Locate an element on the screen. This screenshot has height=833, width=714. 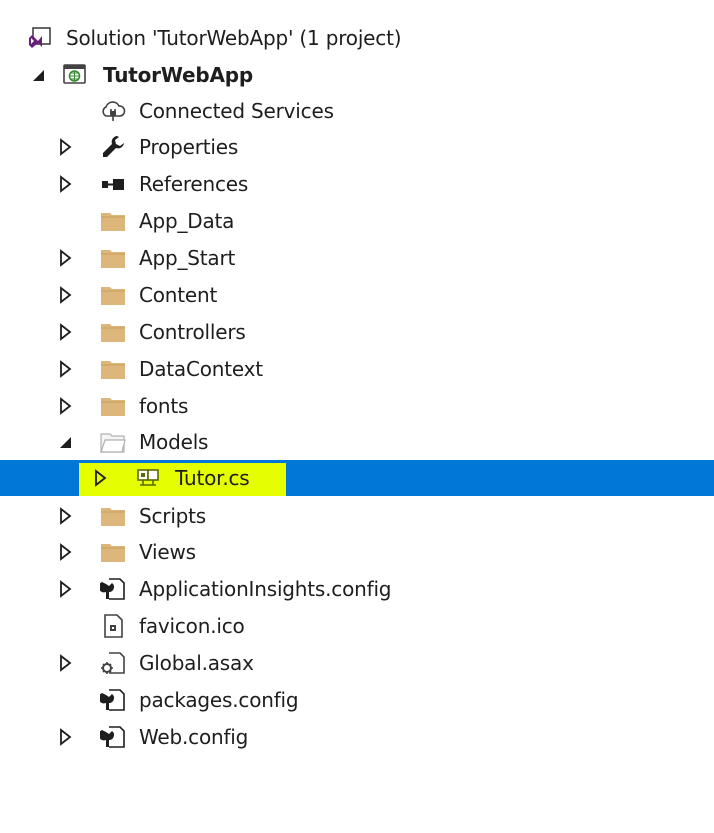
applicationinsights-config-label: ApplicationInsights.config is located at coordinates (265, 589).